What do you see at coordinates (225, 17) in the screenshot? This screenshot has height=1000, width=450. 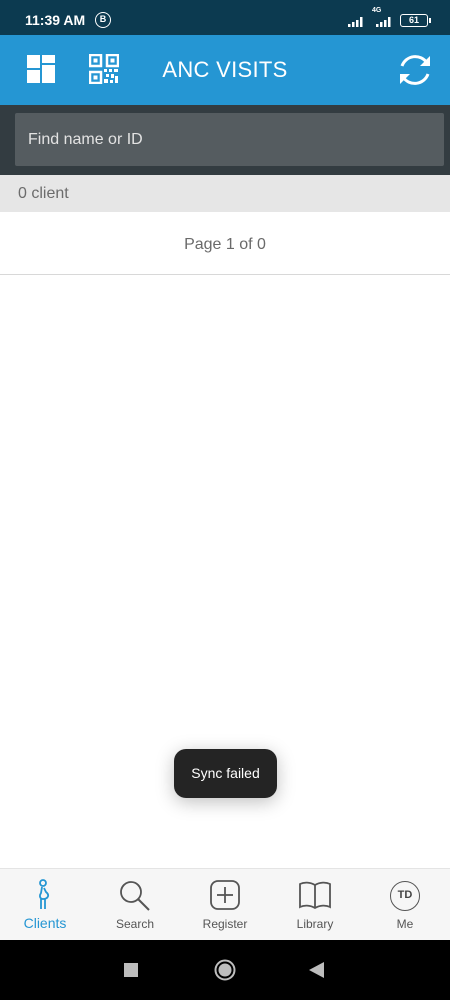 I see `status-bar: 11:39 AM B 4G 61` at bounding box center [225, 17].